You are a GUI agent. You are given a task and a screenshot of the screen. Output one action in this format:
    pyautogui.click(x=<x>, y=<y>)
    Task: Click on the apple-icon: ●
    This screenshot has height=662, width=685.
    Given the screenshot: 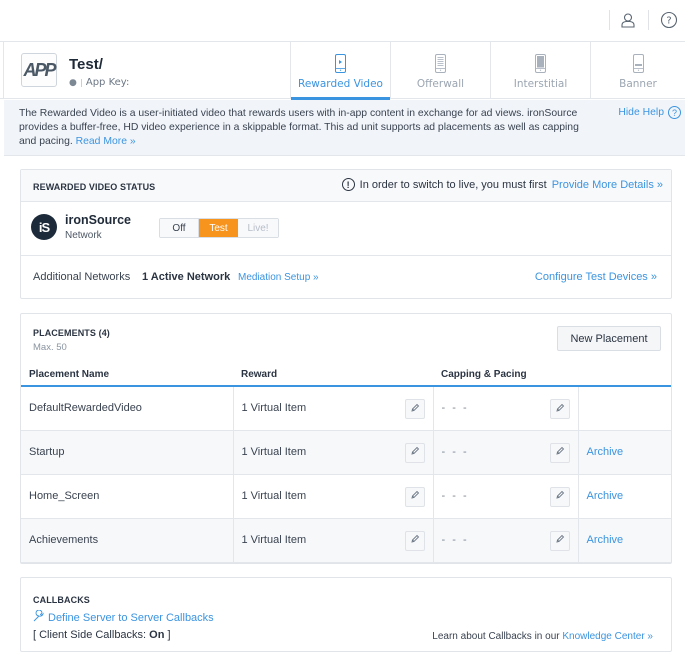 What is the action you would take?
    pyautogui.click(x=73, y=82)
    